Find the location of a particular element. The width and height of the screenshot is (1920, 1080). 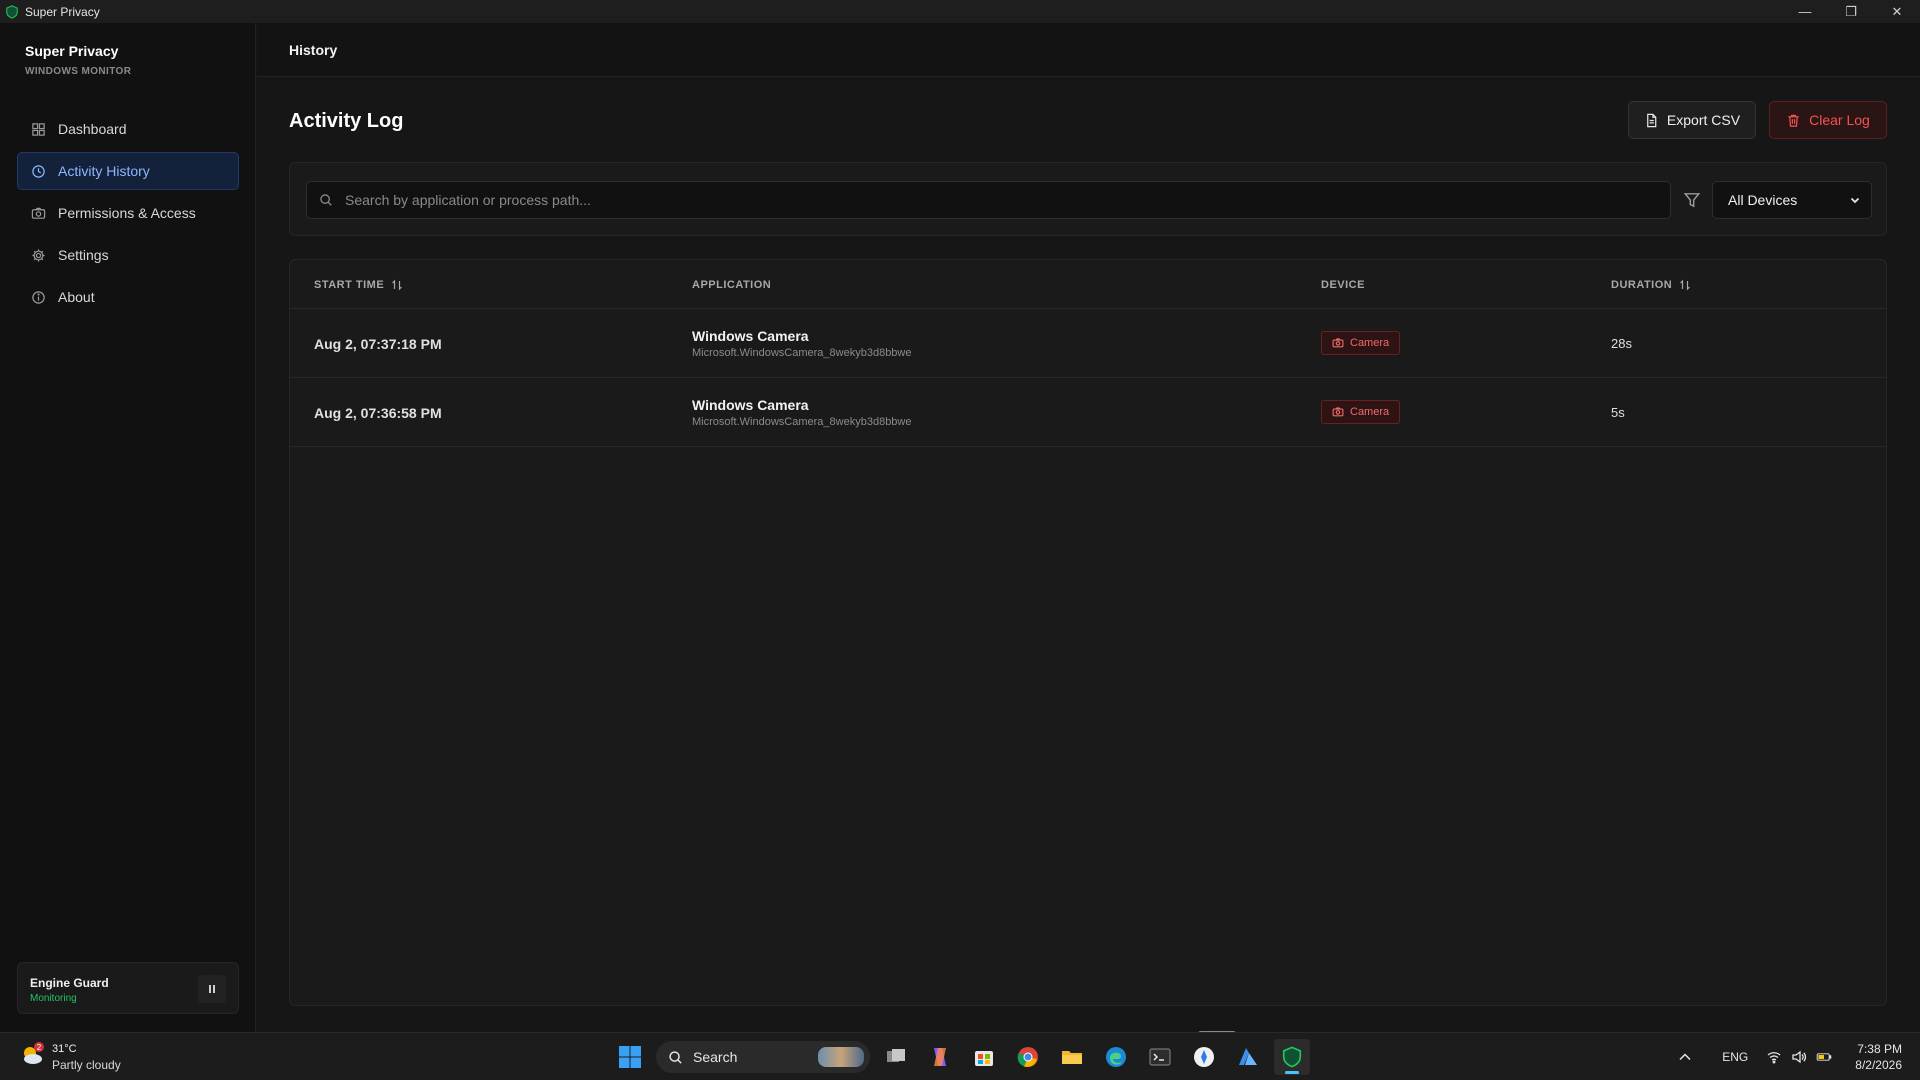

column-label: DURATION is located at coordinates (1642, 285).